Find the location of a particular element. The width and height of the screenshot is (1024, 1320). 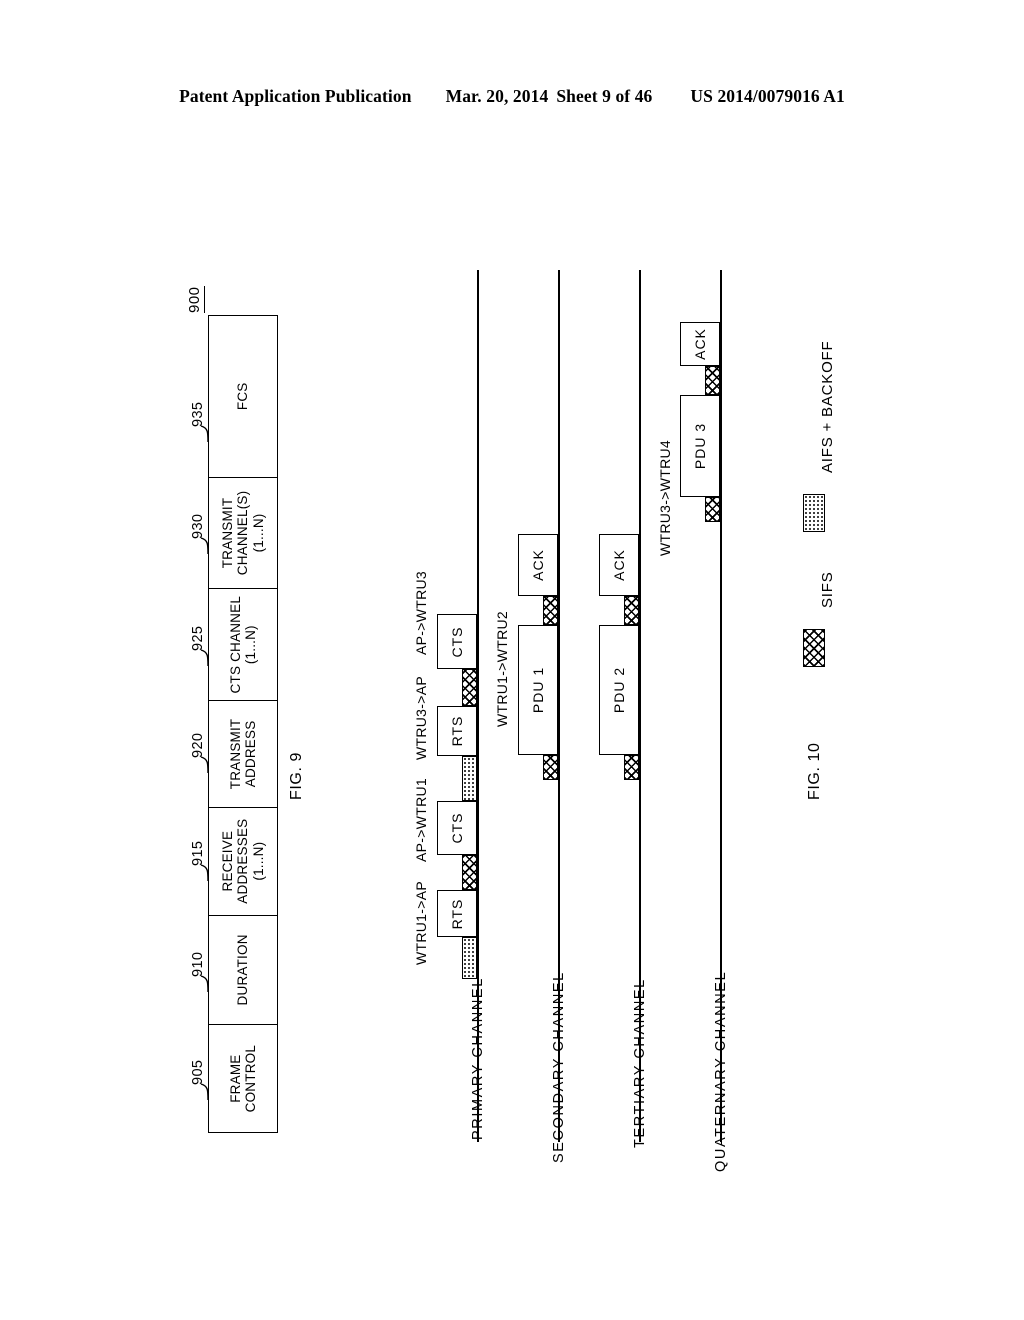

header-publication-label: Patent Application Publication is located at coordinates (295, 96).